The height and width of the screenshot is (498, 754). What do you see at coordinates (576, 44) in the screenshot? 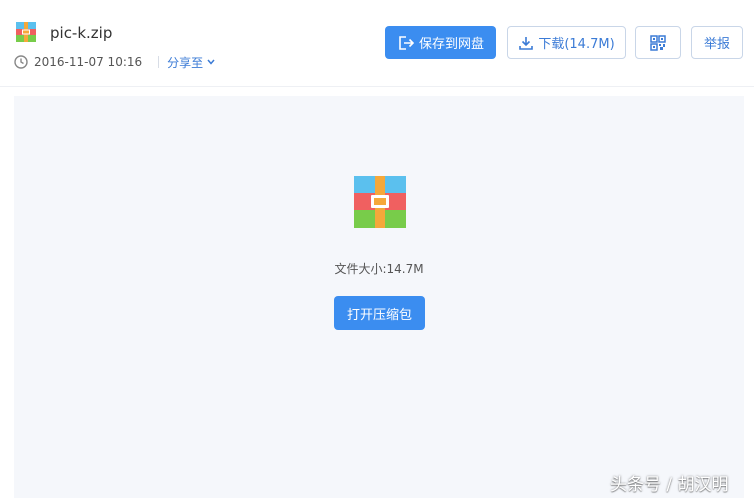
I see `download-label: 下载(14.7M)` at bounding box center [576, 44].